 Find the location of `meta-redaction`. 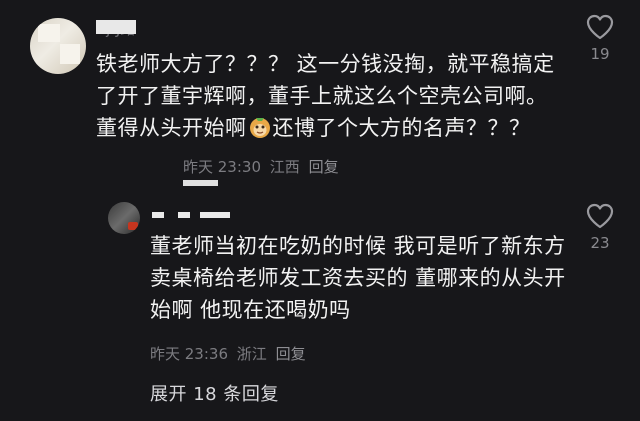

meta-redaction is located at coordinates (200, 183).